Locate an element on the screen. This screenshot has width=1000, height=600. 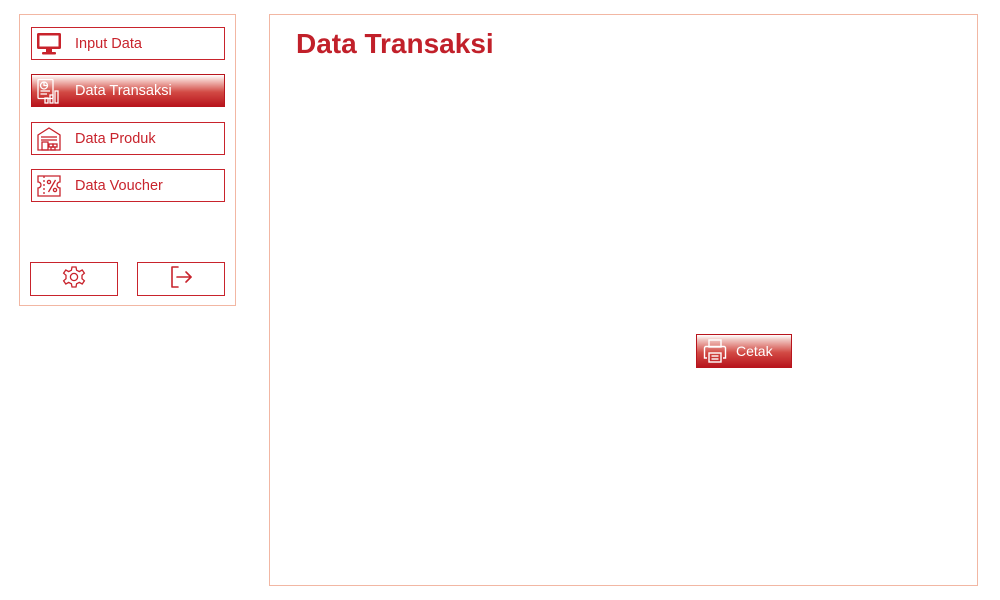
sidebar-item-label: Data Voucher is located at coordinates (119, 185).